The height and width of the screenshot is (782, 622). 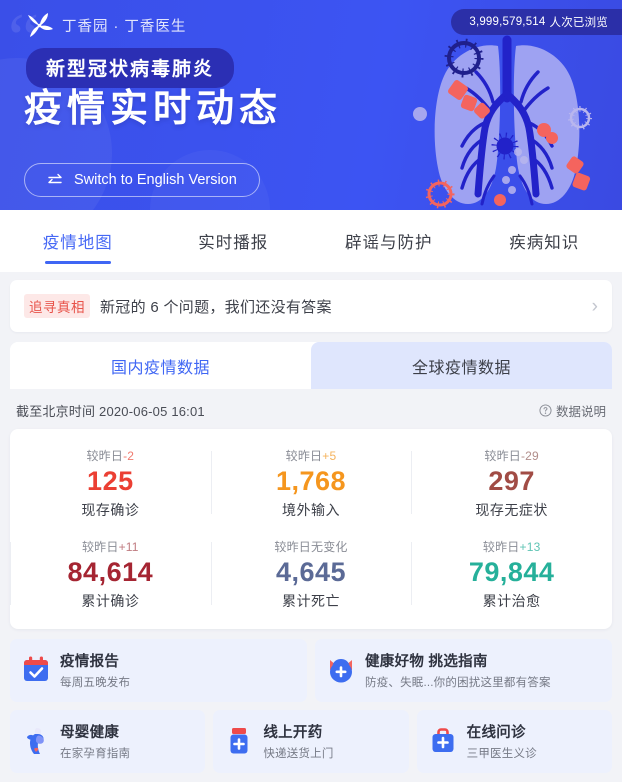 What do you see at coordinates (496, 733) in the screenshot?
I see `service-card-title: 在线问诊` at bounding box center [496, 733].